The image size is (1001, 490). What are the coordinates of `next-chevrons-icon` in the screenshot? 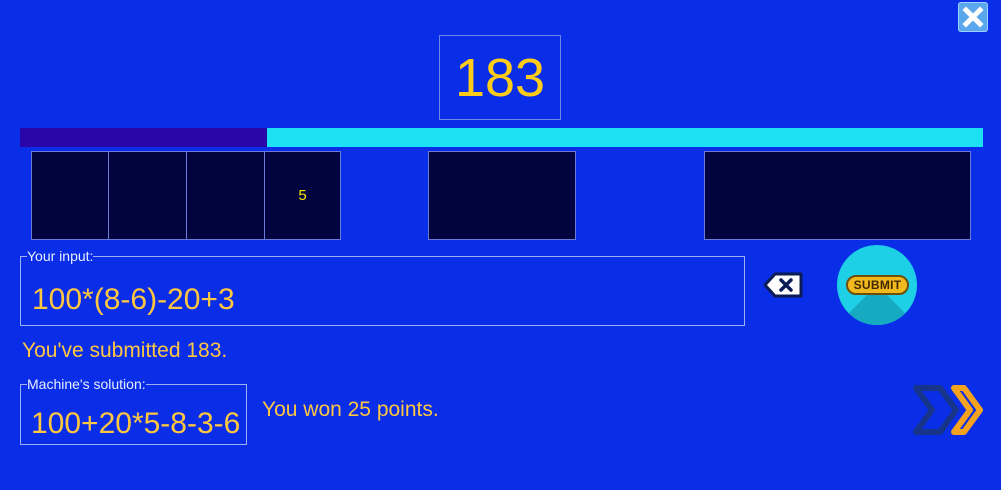 It's located at (948, 410).